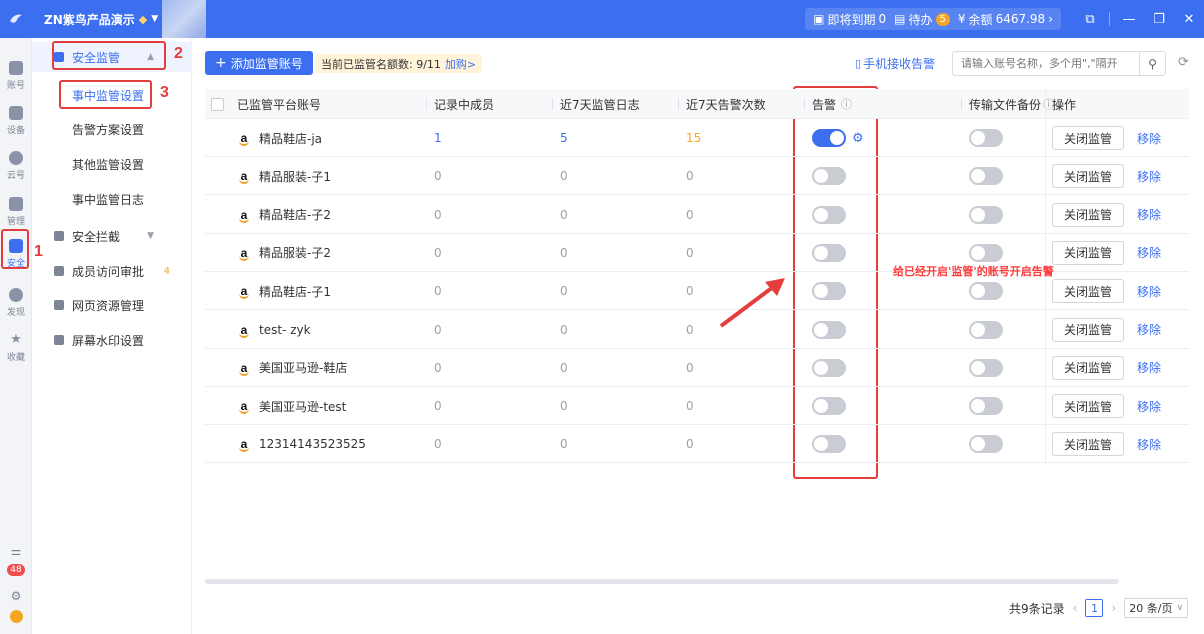  Describe the element at coordinates (1094, 608) in the screenshot. I see `page-number-button: 1` at that location.